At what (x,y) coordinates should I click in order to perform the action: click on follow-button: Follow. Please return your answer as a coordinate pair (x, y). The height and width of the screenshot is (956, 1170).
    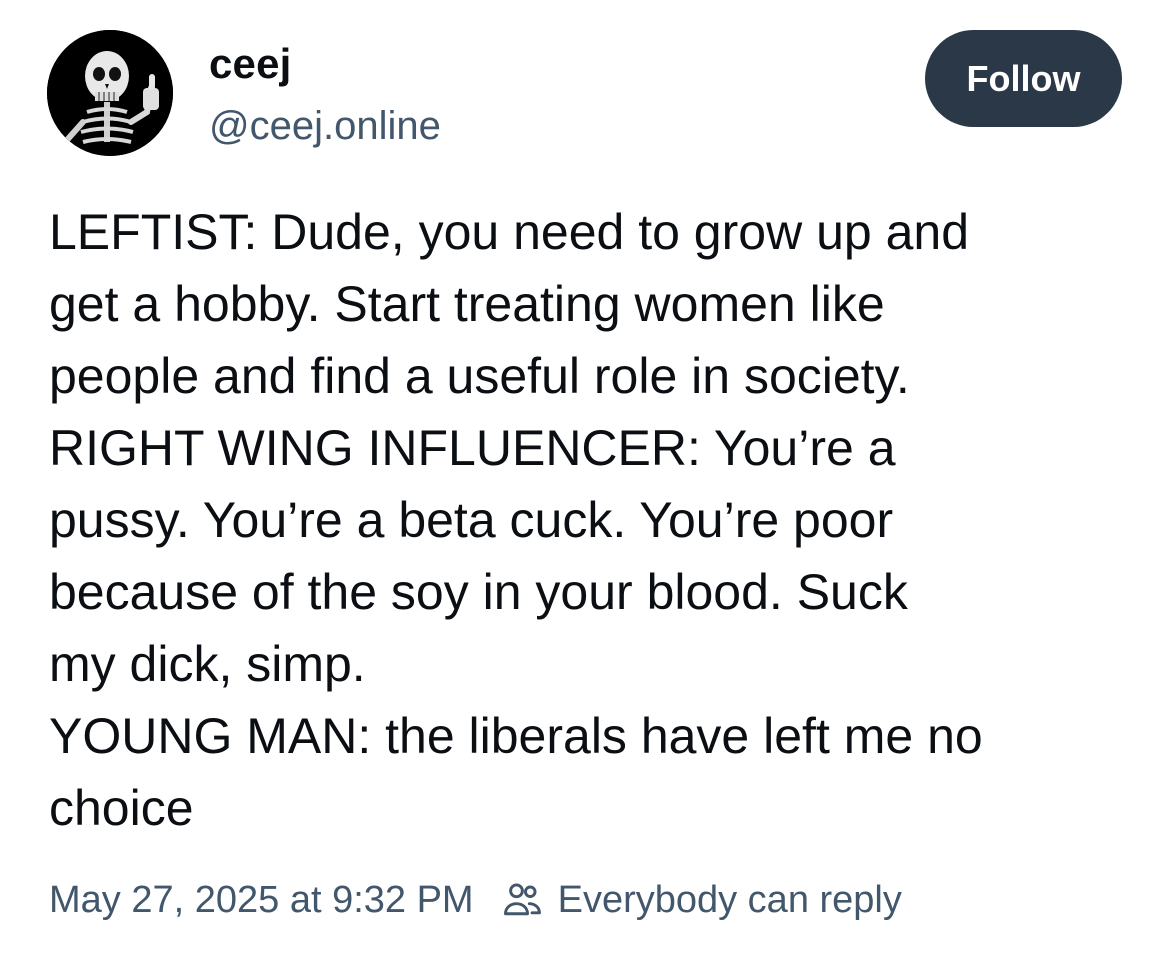
    Looking at the image, I should click on (1023, 78).